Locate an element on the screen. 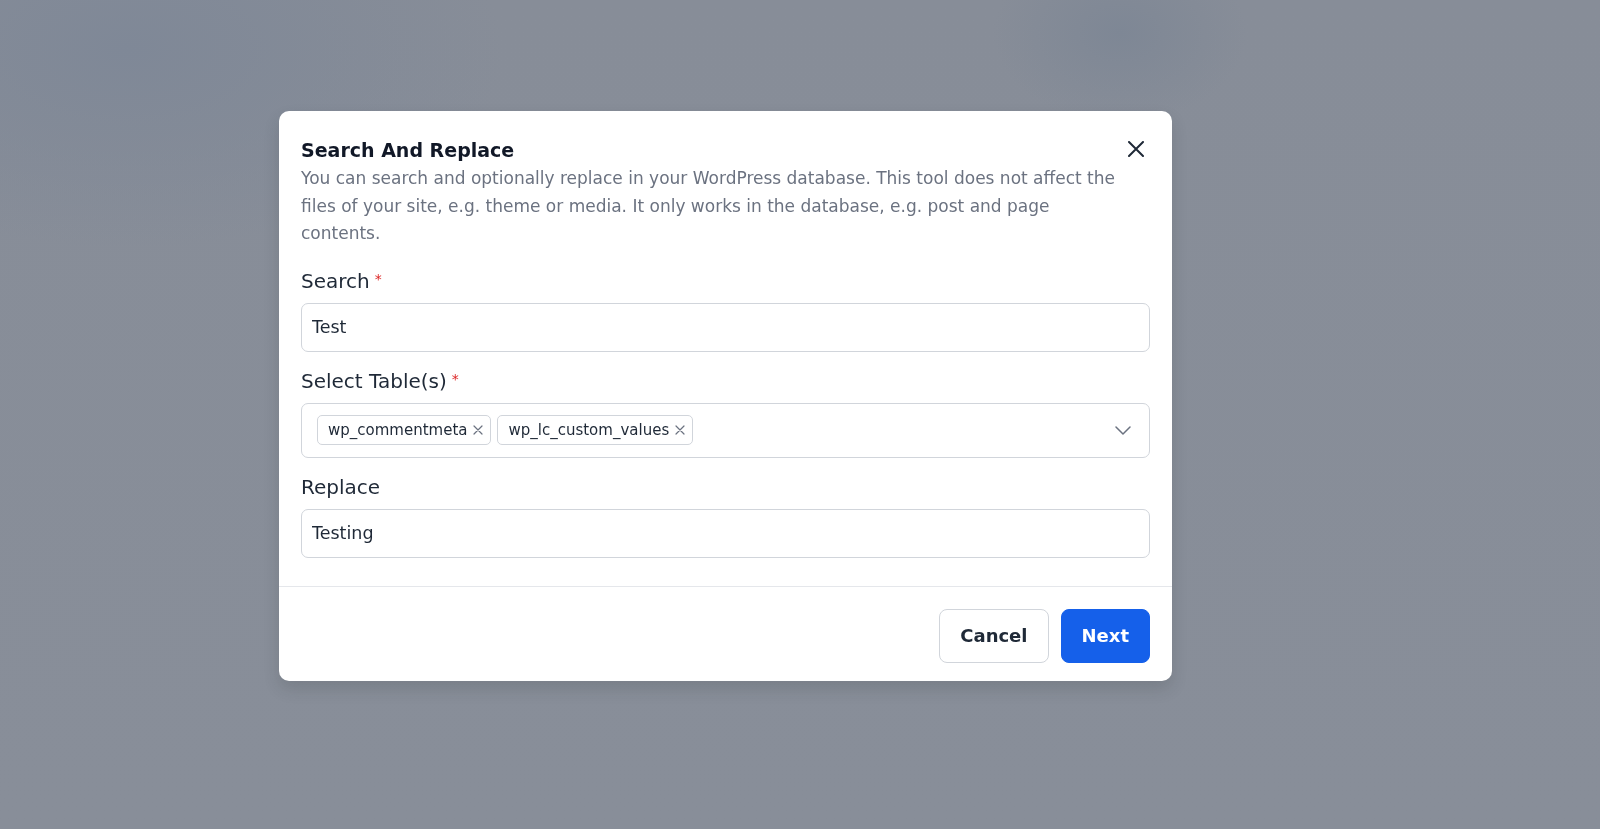 This screenshot has height=829, width=1600. tag-label: wp_commentmeta is located at coordinates (398, 430).